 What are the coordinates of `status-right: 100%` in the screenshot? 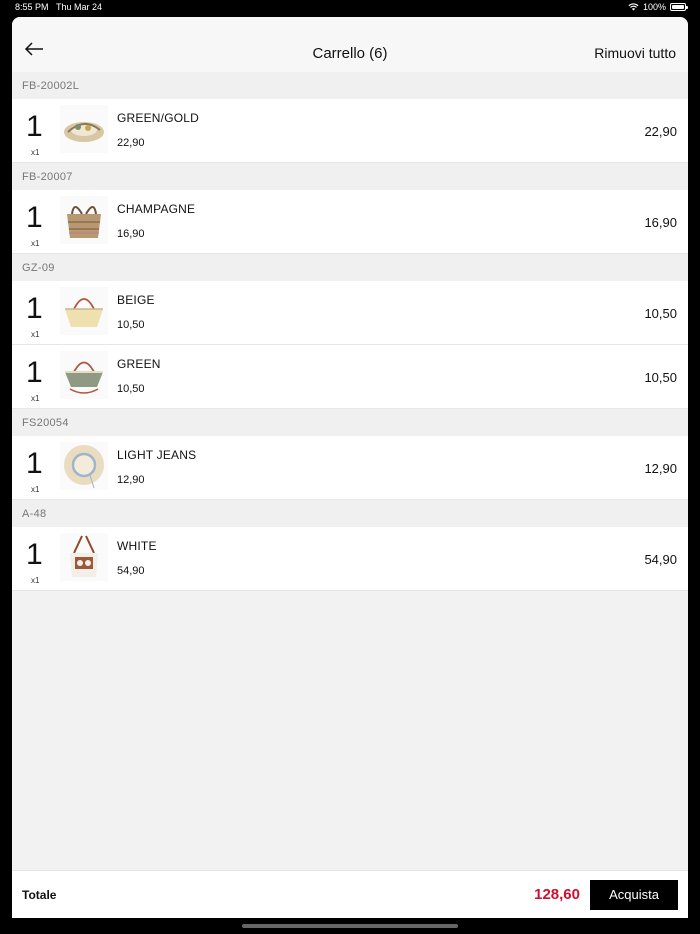 It's located at (658, 7).